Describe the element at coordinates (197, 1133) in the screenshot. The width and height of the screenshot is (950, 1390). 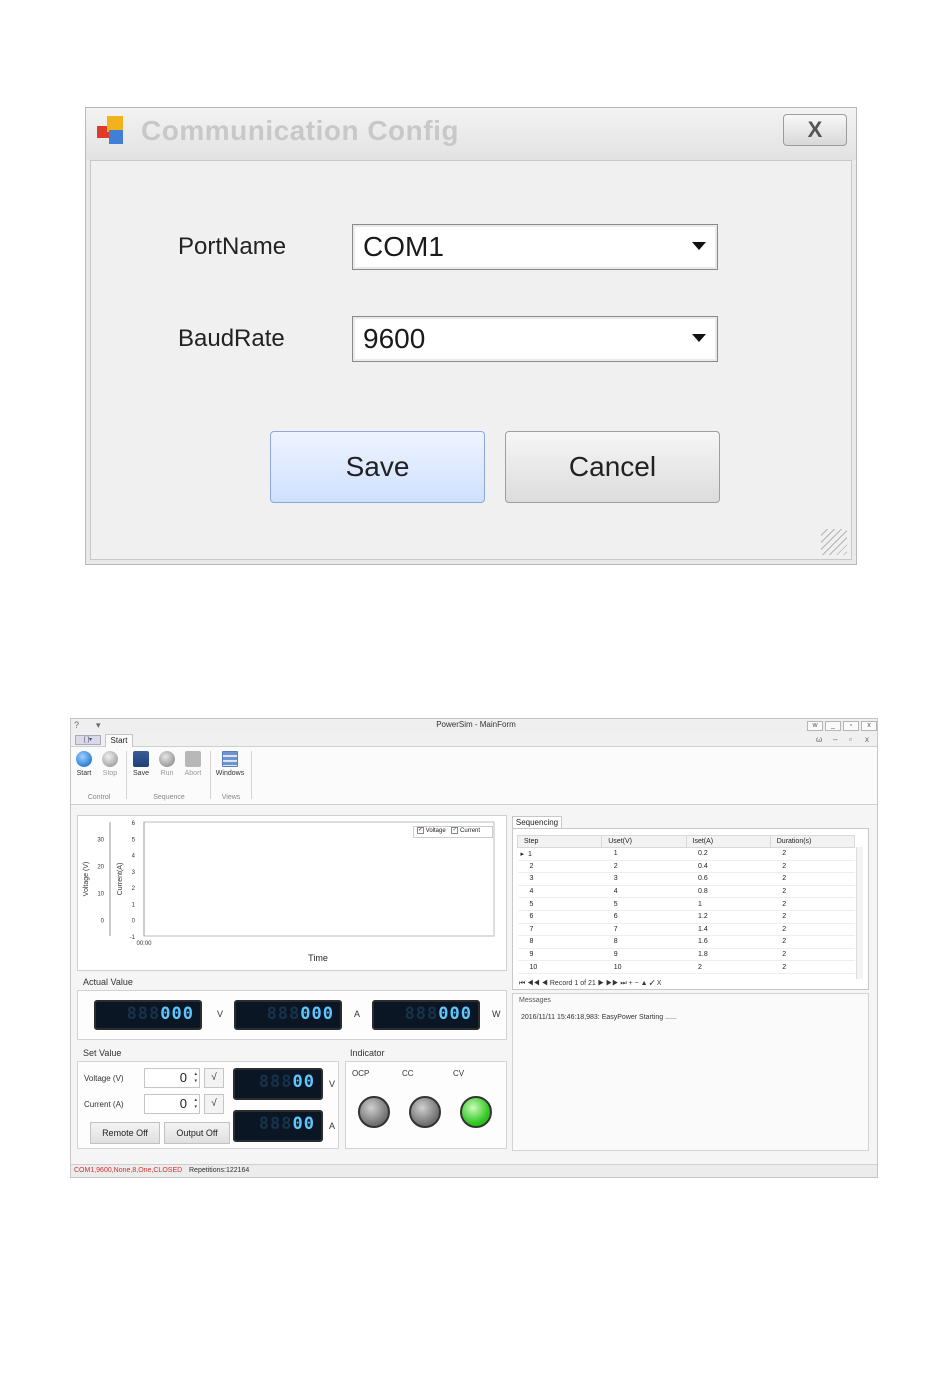
I see `output-off-button: Output Off` at that location.